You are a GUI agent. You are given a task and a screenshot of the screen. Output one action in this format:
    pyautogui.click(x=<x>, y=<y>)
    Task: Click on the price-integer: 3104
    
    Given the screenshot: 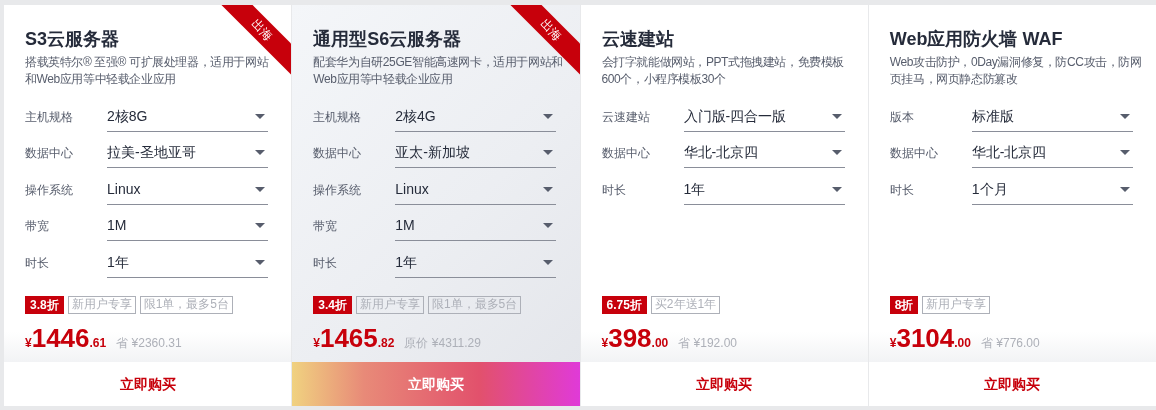 What is the action you would take?
    pyautogui.click(x=925, y=338)
    